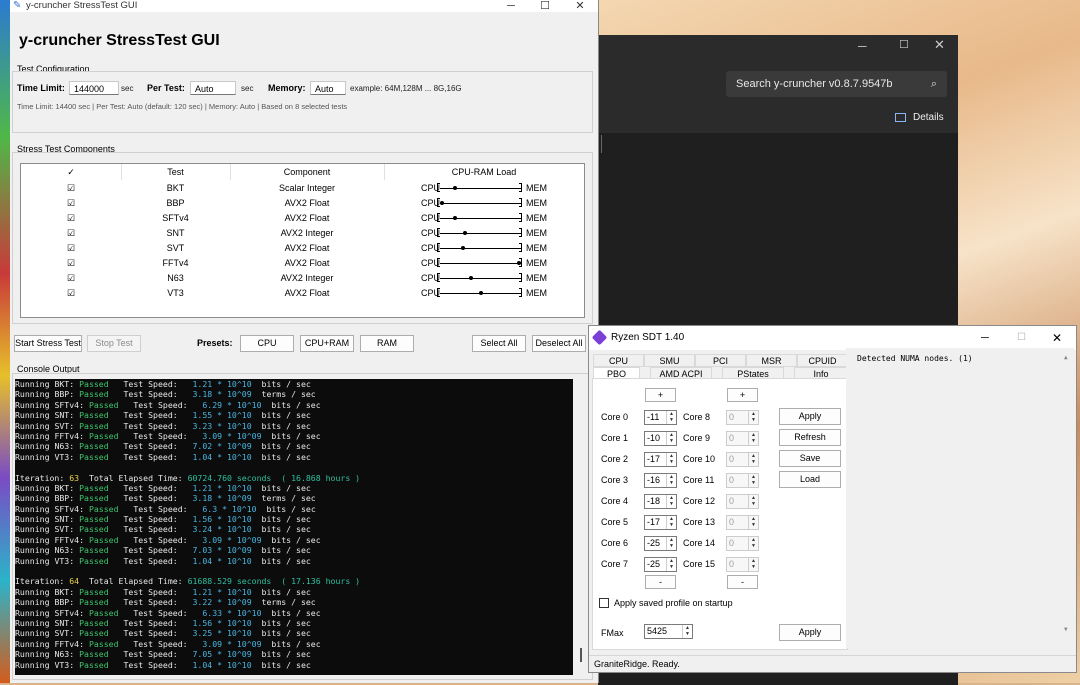 This screenshot has width=1080, height=685. I want to click on core-offset-4: -18 ▲ ▼, so click(660, 501).